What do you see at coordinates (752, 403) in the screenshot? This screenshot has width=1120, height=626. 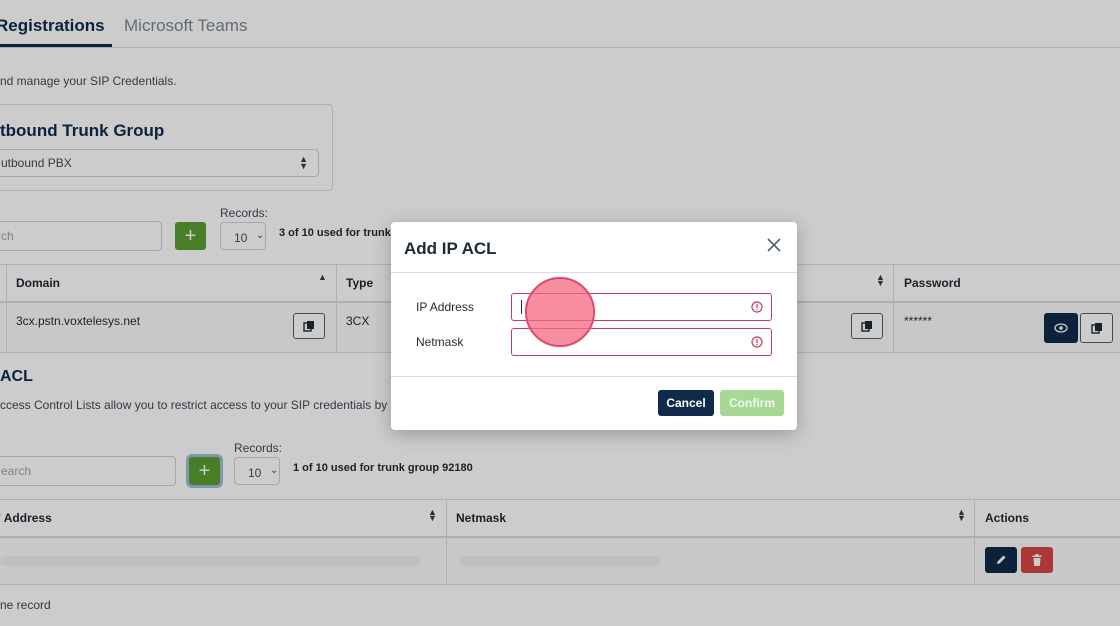 I see `confirm-button: Confirm` at bounding box center [752, 403].